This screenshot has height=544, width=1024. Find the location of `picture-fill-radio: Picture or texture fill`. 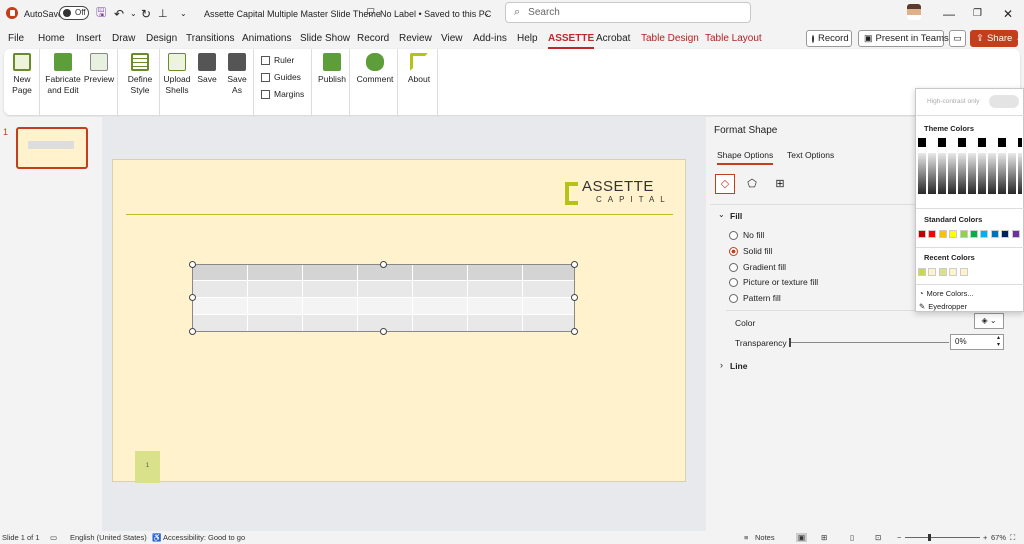

picture-fill-radio: Picture or texture fill is located at coordinates (773, 282).